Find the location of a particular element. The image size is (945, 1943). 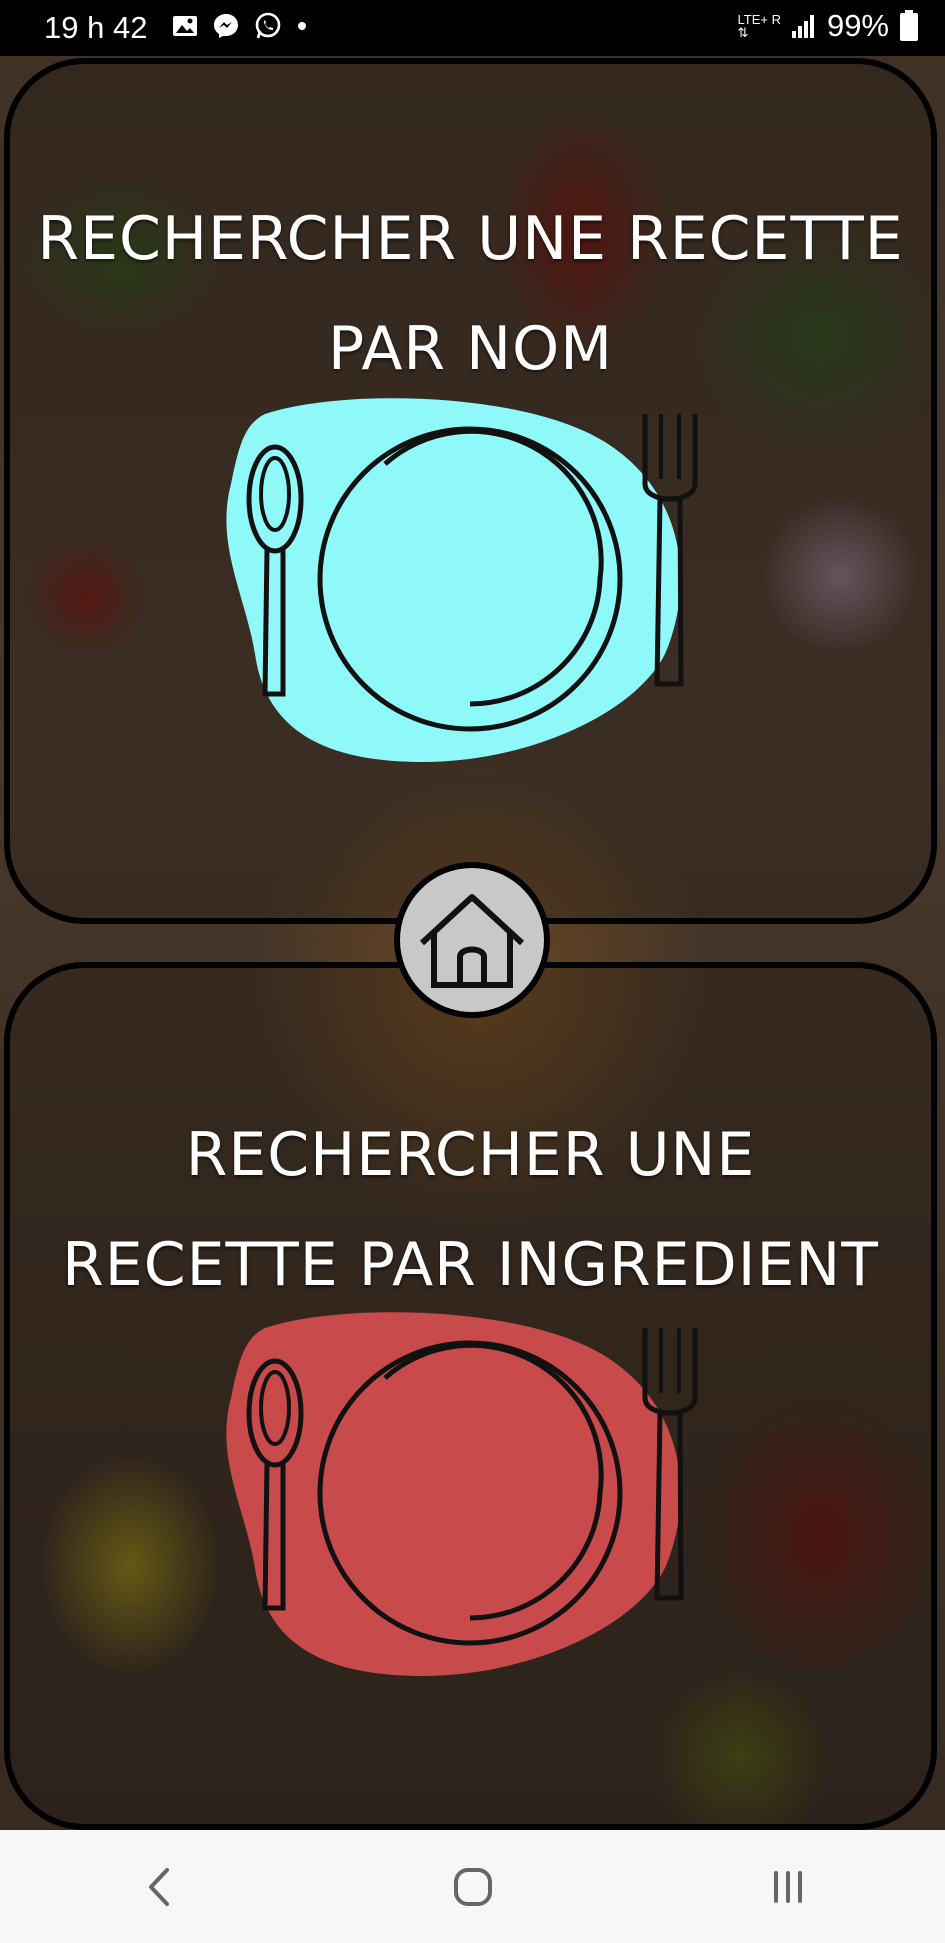

home-icon is located at coordinates (472, 941).